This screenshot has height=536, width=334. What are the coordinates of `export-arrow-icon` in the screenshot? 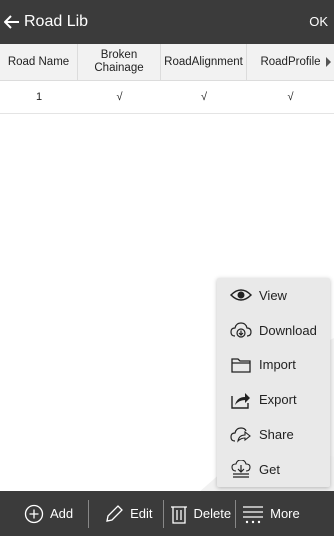 It's located at (241, 400).